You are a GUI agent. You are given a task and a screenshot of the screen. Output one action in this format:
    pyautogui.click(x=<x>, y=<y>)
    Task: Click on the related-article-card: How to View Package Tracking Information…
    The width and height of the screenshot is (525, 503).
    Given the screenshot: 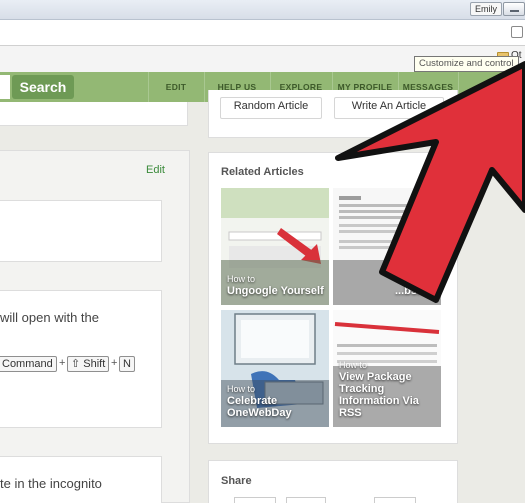 What is the action you would take?
    pyautogui.click(x=387, y=368)
    